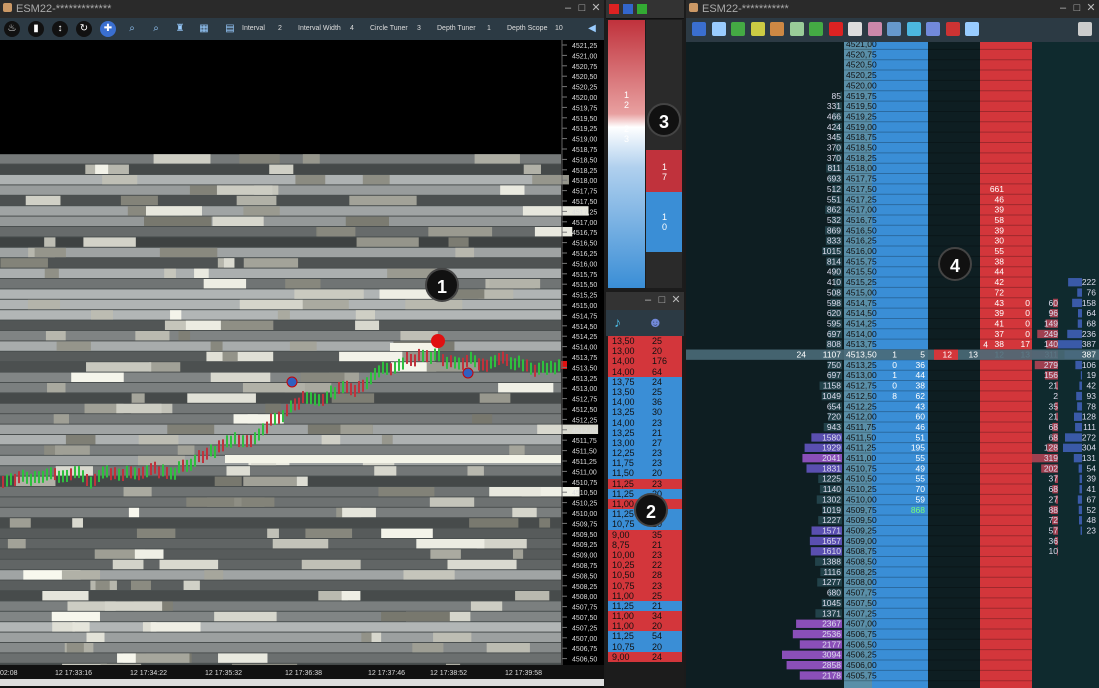 This screenshot has width=1099, height=688. What do you see at coordinates (642, 9) in the screenshot?
I see `mode-icon-green` at bounding box center [642, 9].